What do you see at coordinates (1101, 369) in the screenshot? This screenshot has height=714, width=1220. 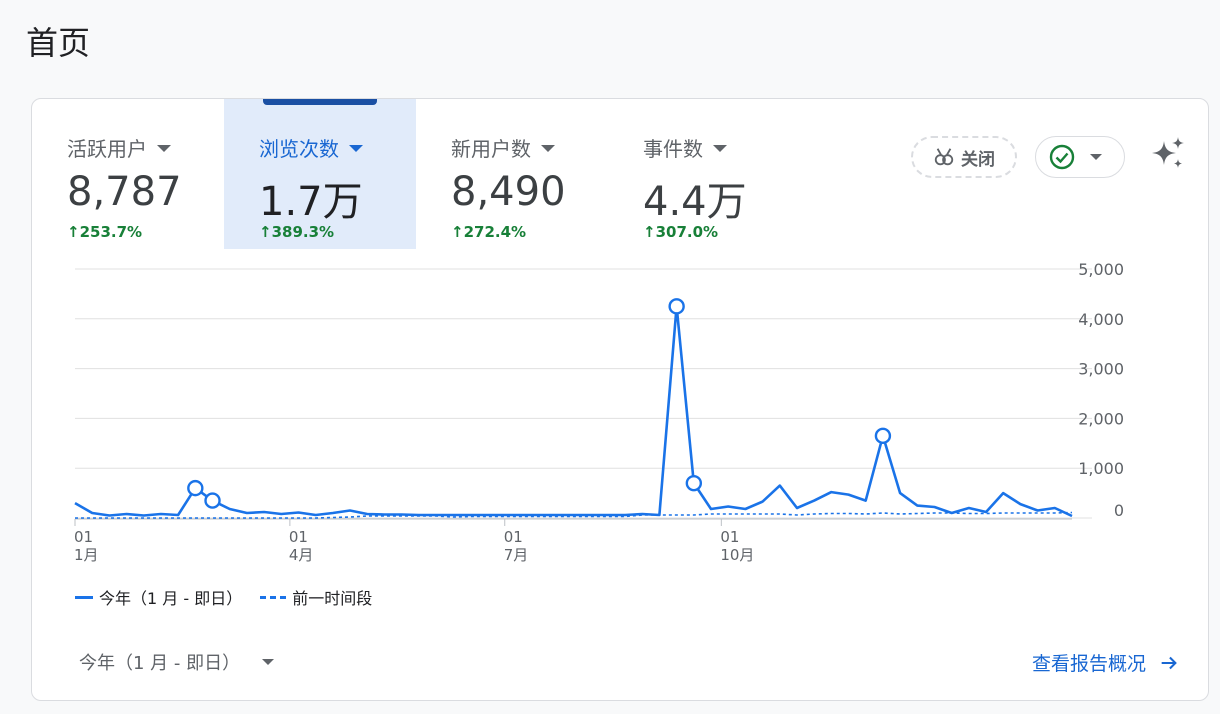 I see `y-tick-label: 3,000` at bounding box center [1101, 369].